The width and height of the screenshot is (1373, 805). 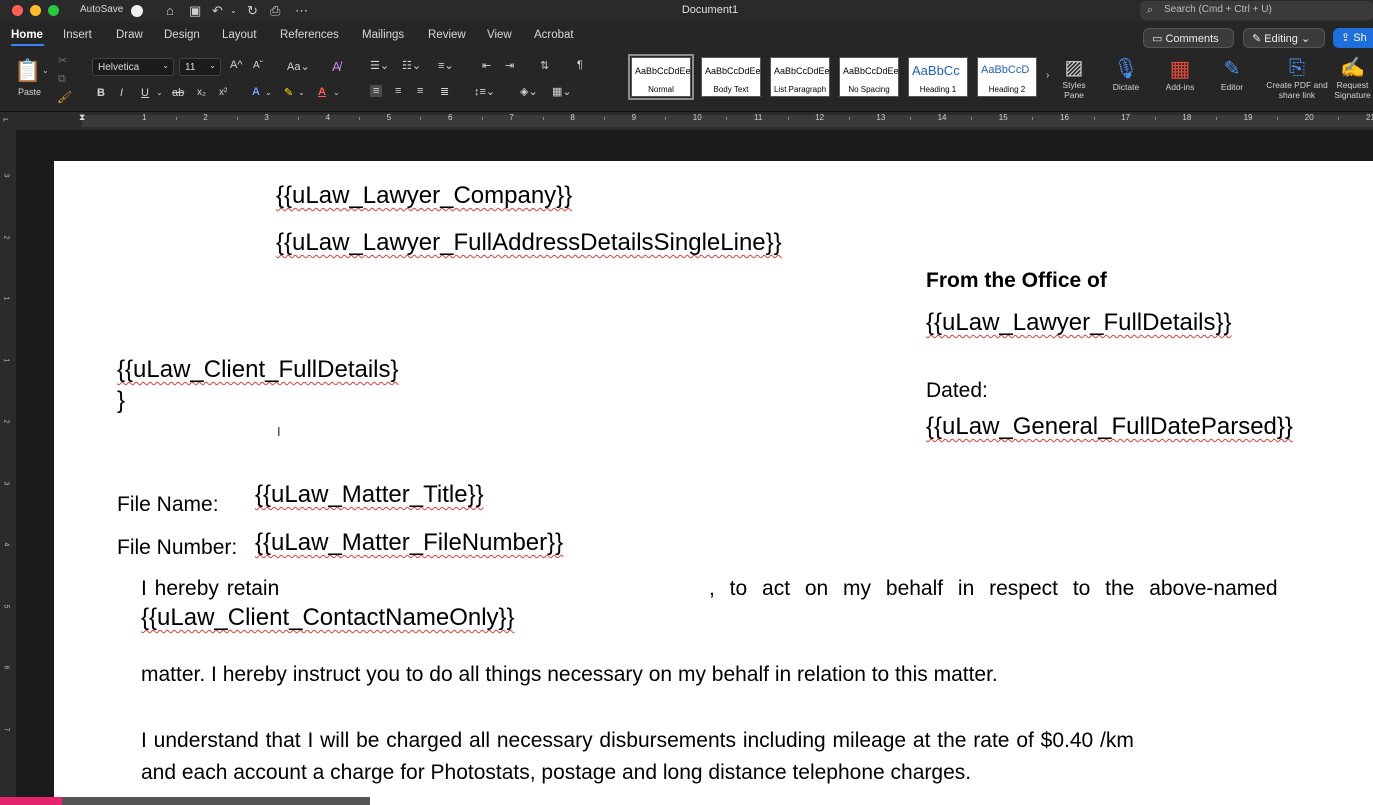 I want to click on add-ins-label: Add-ins, so click(x=1180, y=87).